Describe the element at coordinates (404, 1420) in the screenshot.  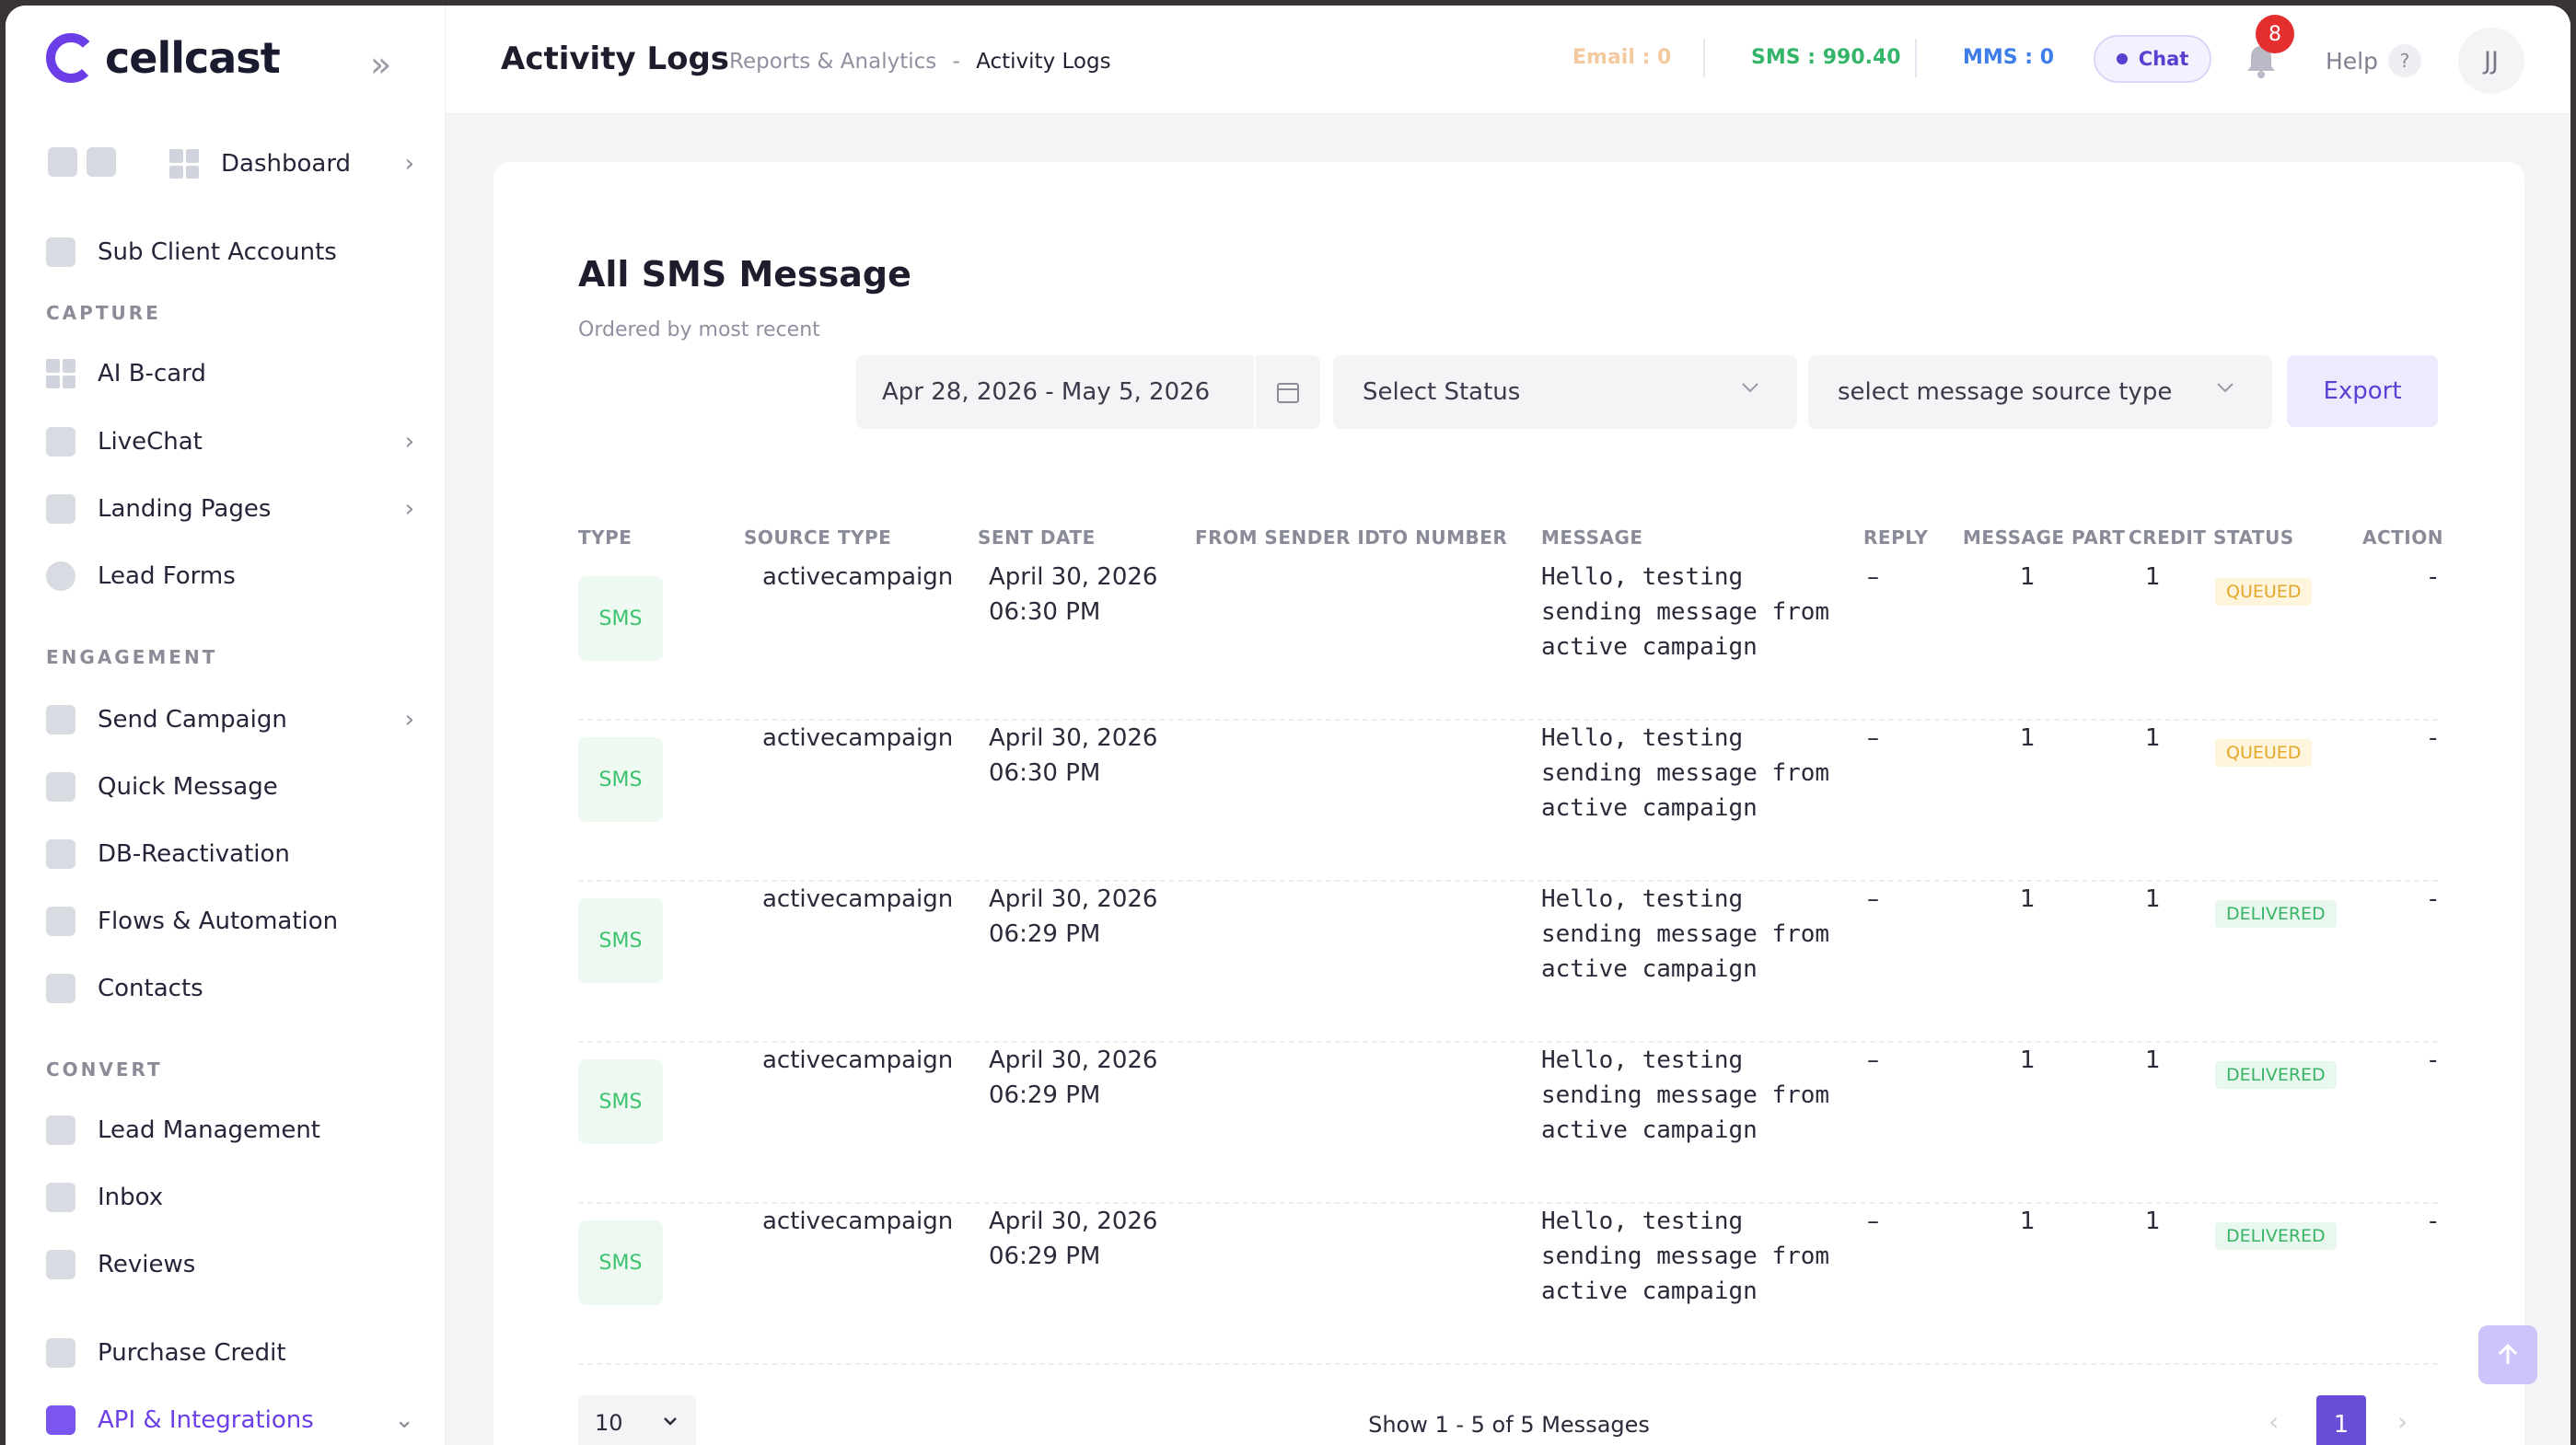
I see `chevron-down-icon: ⌄` at that location.